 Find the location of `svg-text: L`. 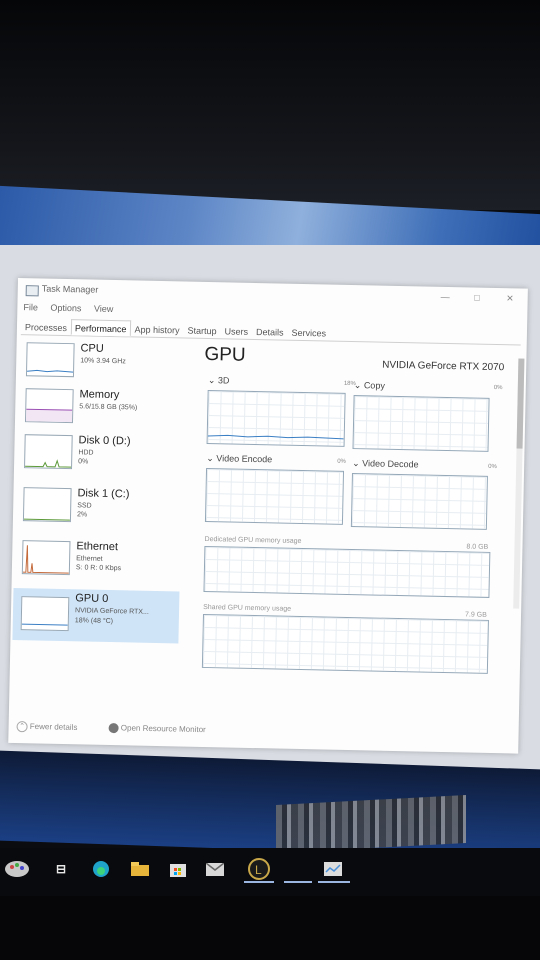

svg-text: L is located at coordinates (258, 870).